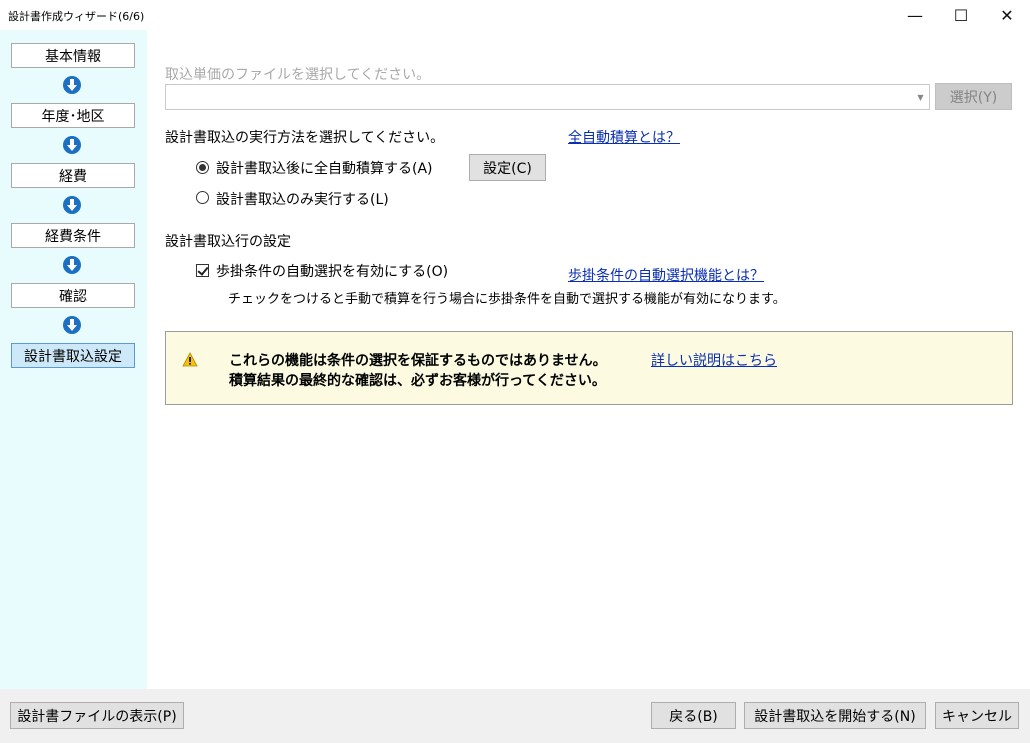 The height and width of the screenshot is (743, 1030). What do you see at coordinates (714, 360) in the screenshot?
I see `details-link: 詳しい説明はこちら` at bounding box center [714, 360].